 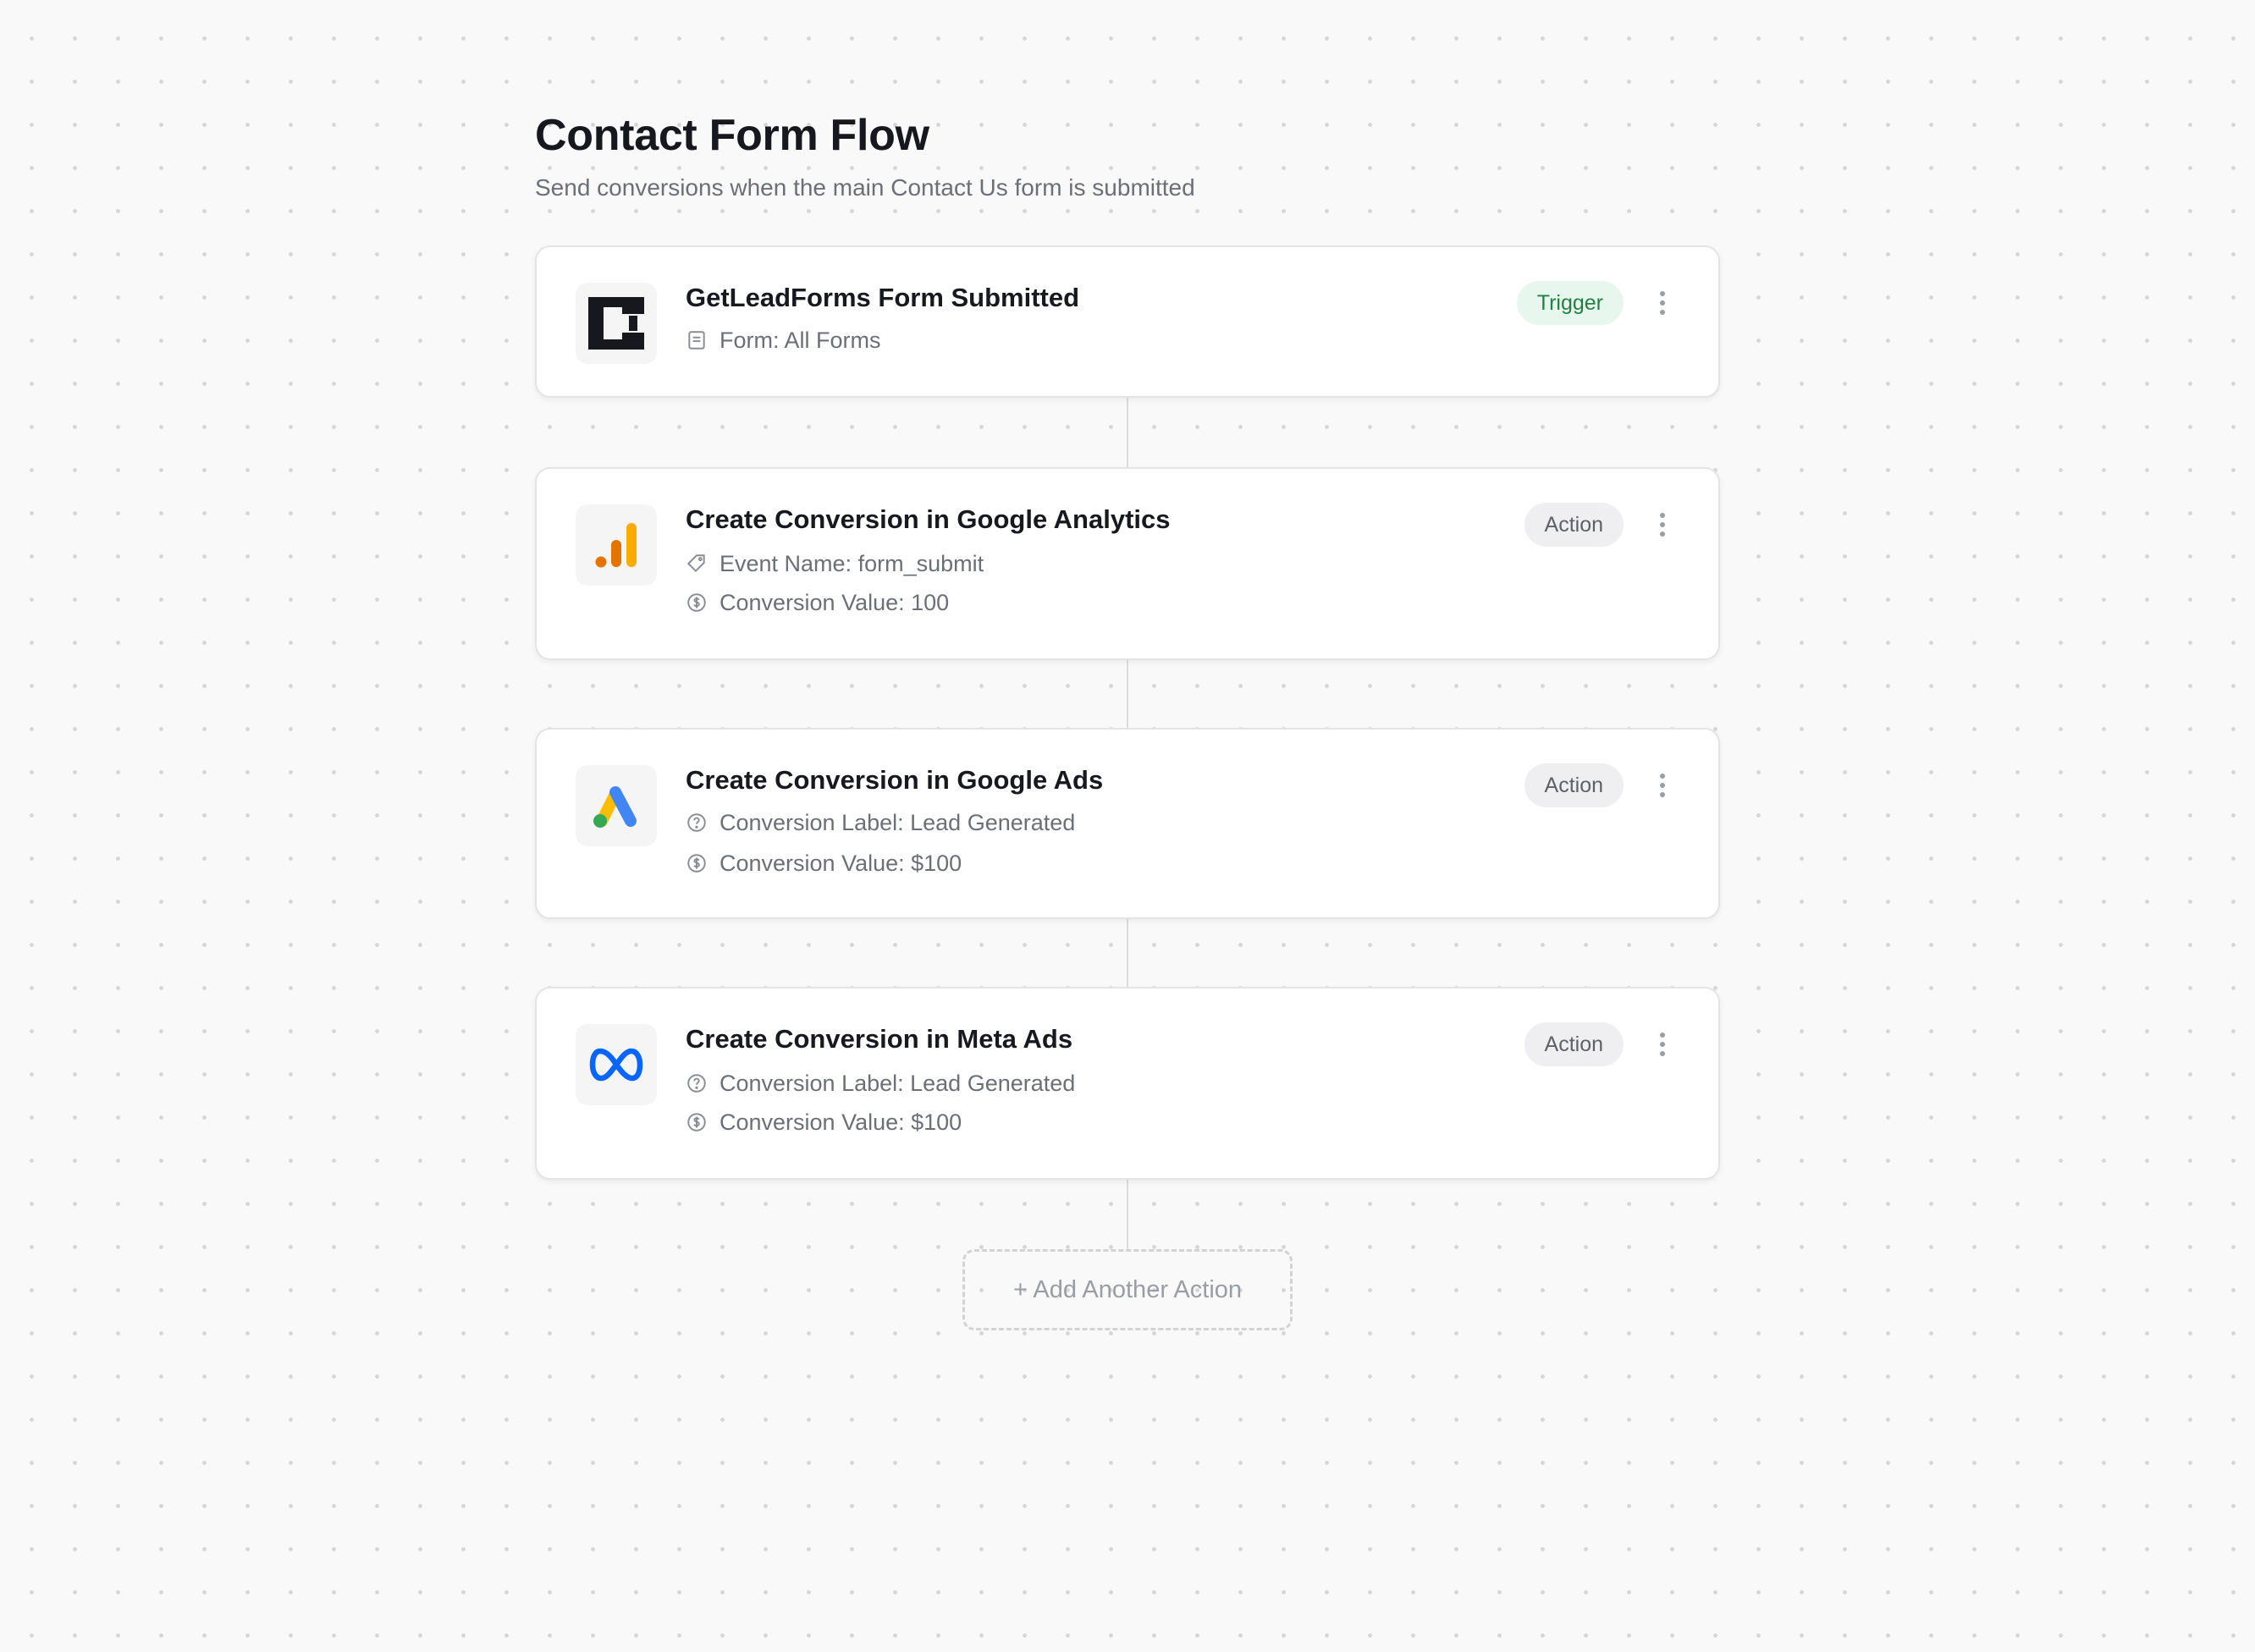 What do you see at coordinates (879, 1039) in the screenshot?
I see `step-title: Create Conversion in Meta Ads` at bounding box center [879, 1039].